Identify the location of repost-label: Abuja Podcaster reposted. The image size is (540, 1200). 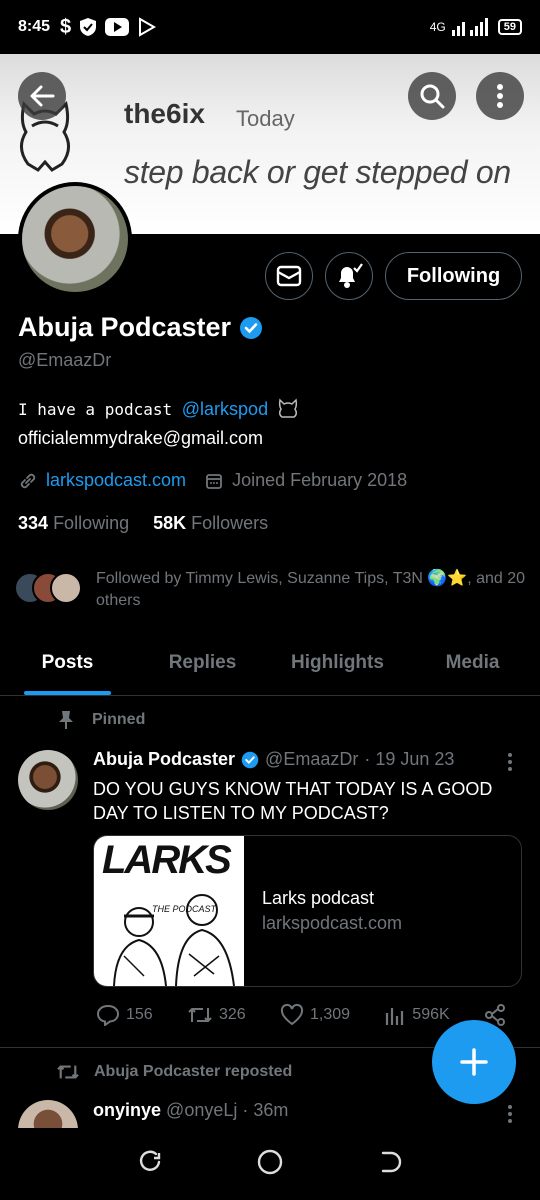
(193, 1072).